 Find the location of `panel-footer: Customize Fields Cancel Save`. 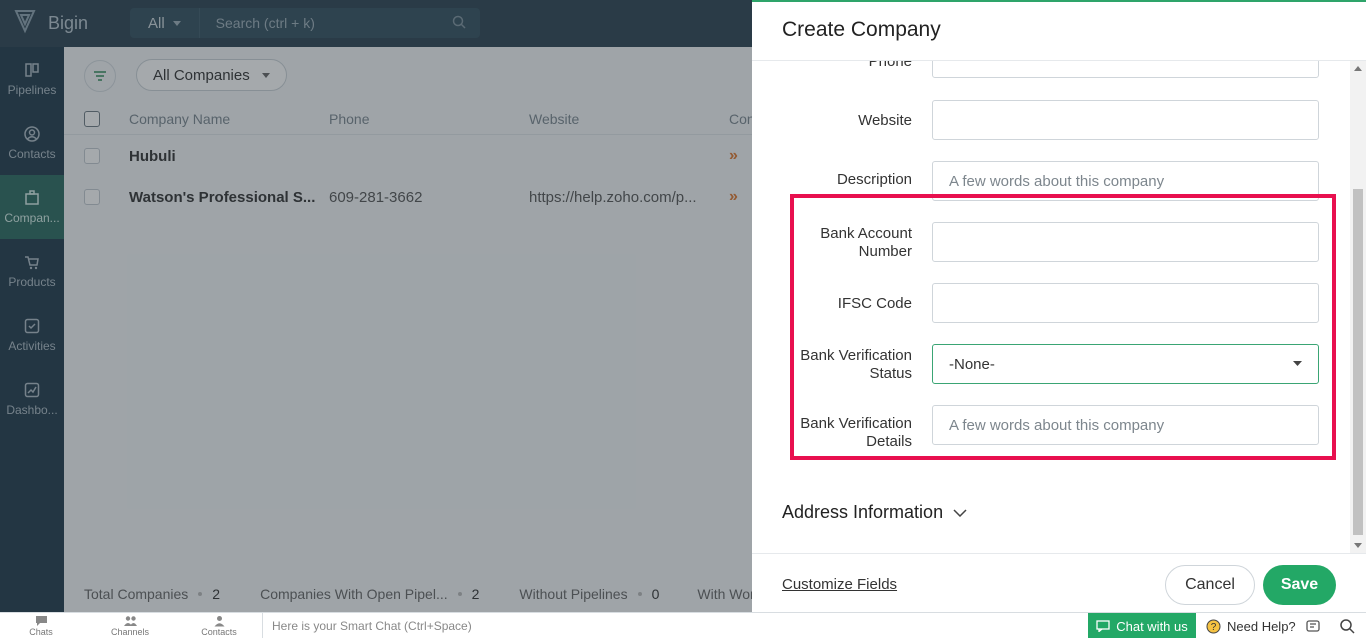

panel-footer: Customize Fields Cancel Save is located at coordinates (1059, 583).